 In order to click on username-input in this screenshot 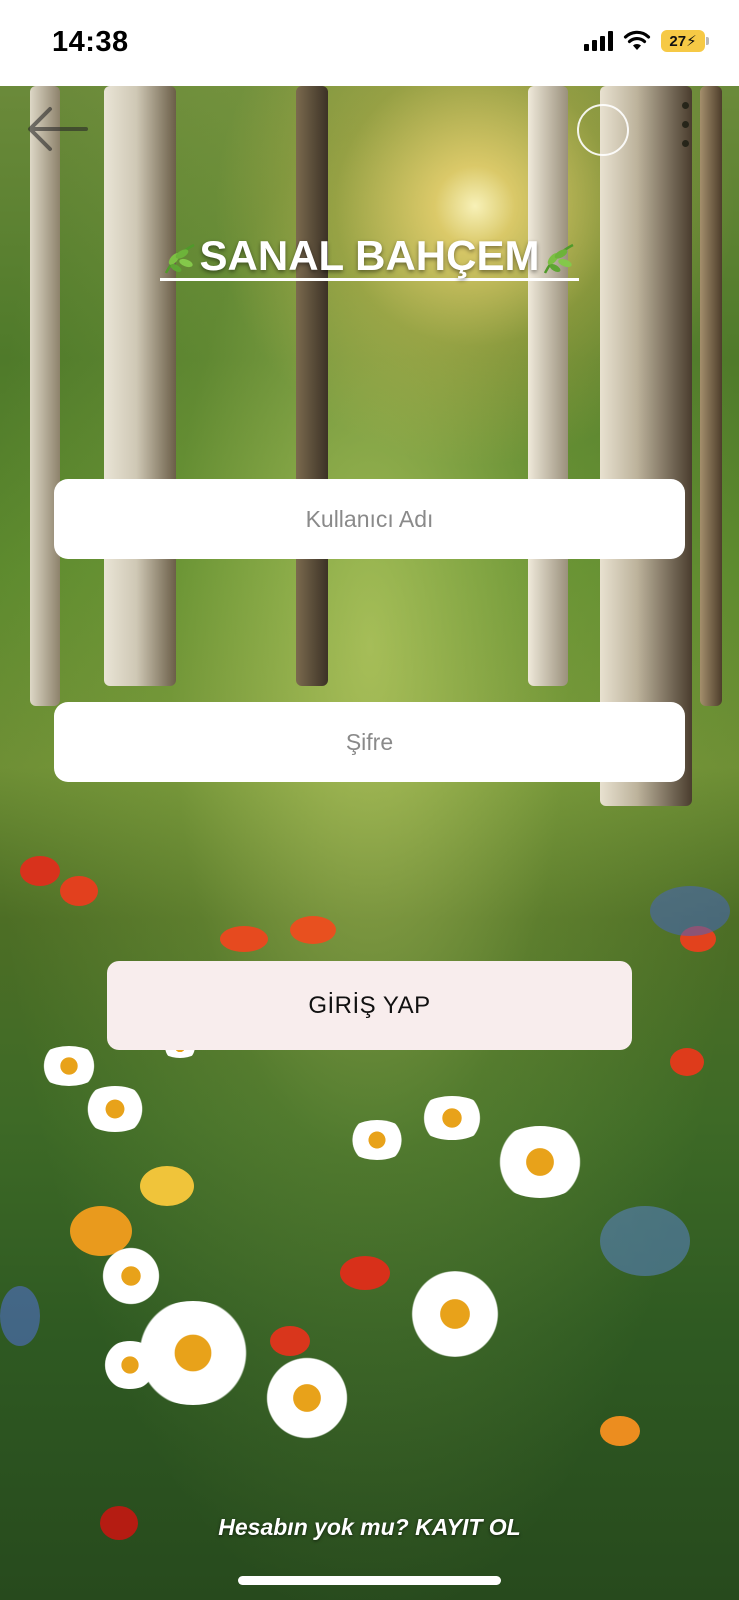, I will do `click(369, 519)`.